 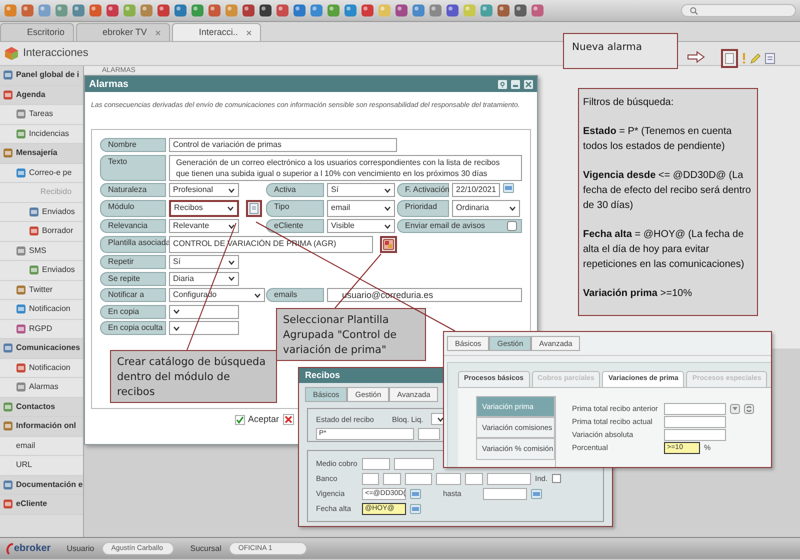 What do you see at coordinates (41, 348) in the screenshot?
I see `sidebar-item: Comunicaciones` at bounding box center [41, 348].